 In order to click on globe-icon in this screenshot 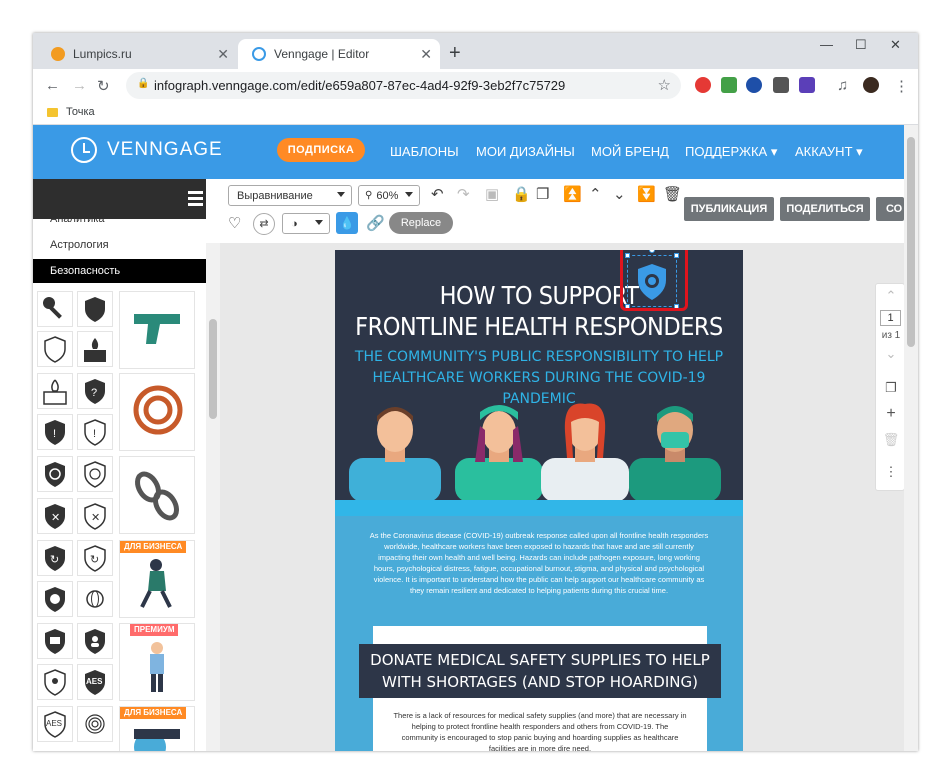, I will do `click(95, 599)`.